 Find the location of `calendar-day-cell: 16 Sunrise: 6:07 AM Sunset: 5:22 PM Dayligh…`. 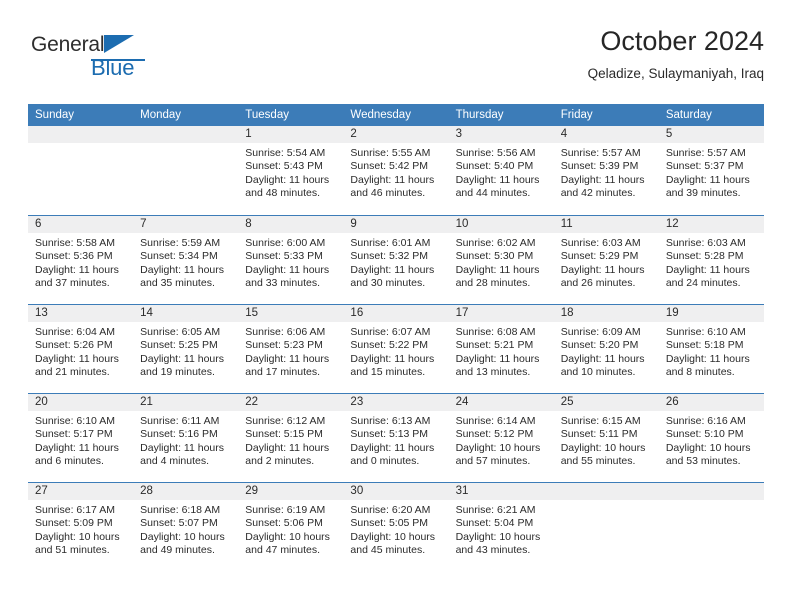

calendar-day-cell: 16 Sunrise: 6:07 AM Sunset: 5:22 PM Dayligh… is located at coordinates (396, 349).